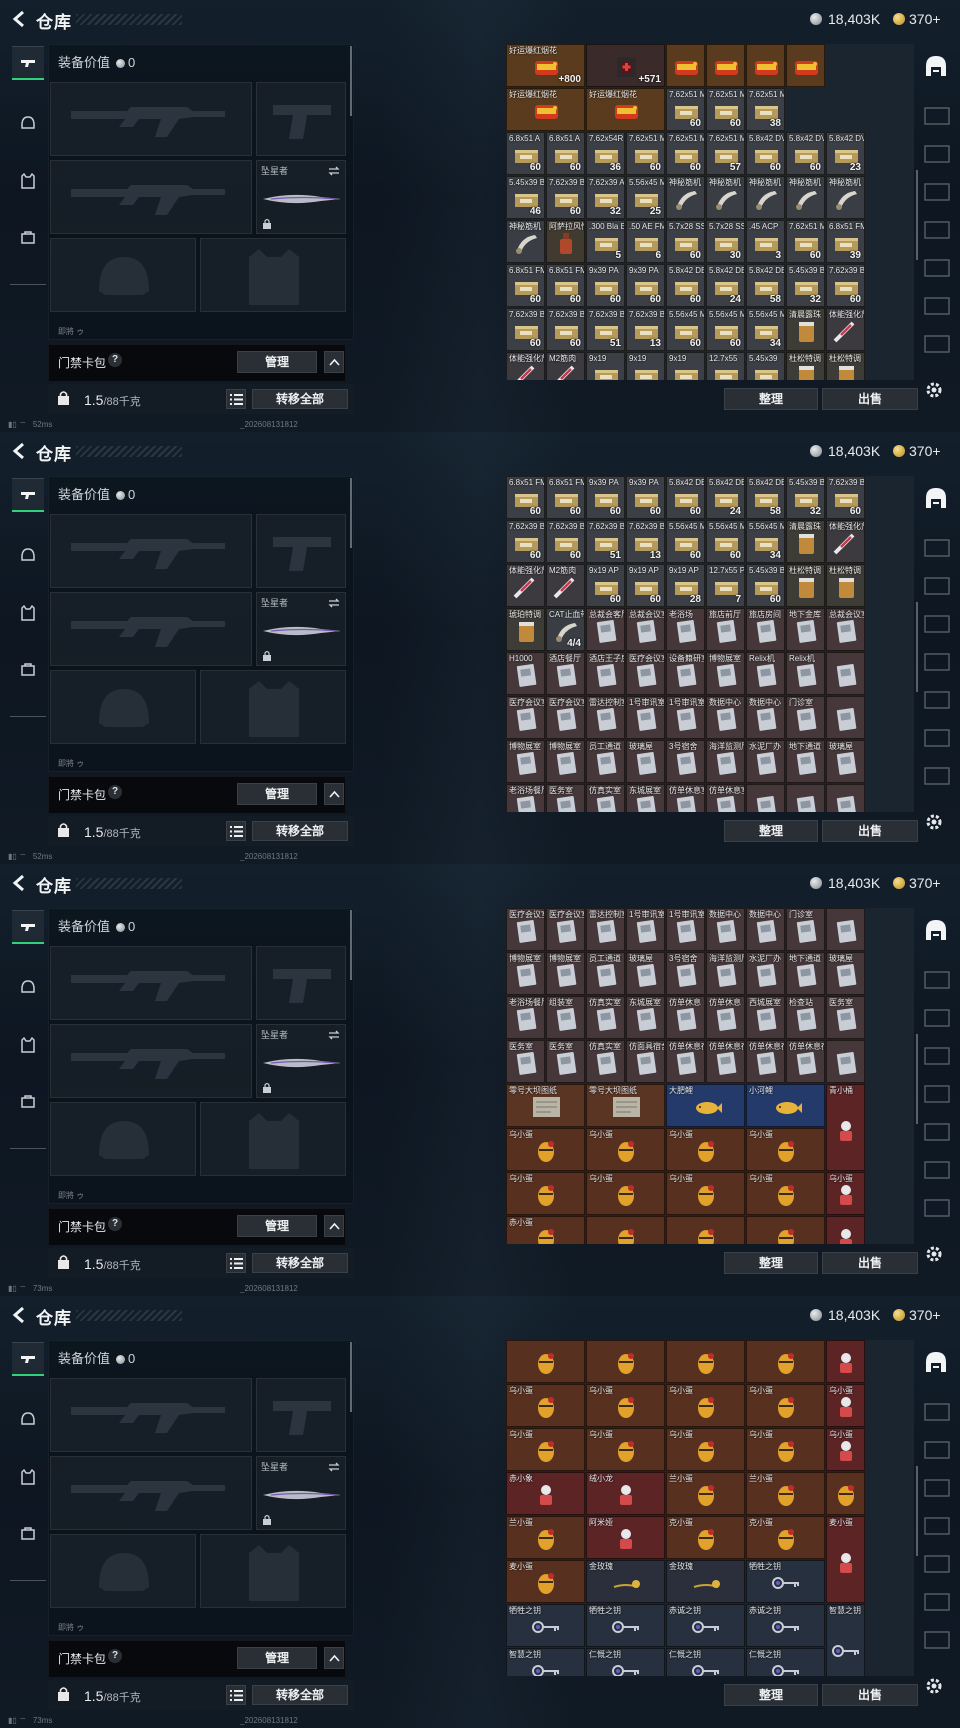 The height and width of the screenshot is (1728, 960). What do you see at coordinates (625, 109) in the screenshot?
I see `inventory-item-fireworks: 好运爆红烟花` at bounding box center [625, 109].